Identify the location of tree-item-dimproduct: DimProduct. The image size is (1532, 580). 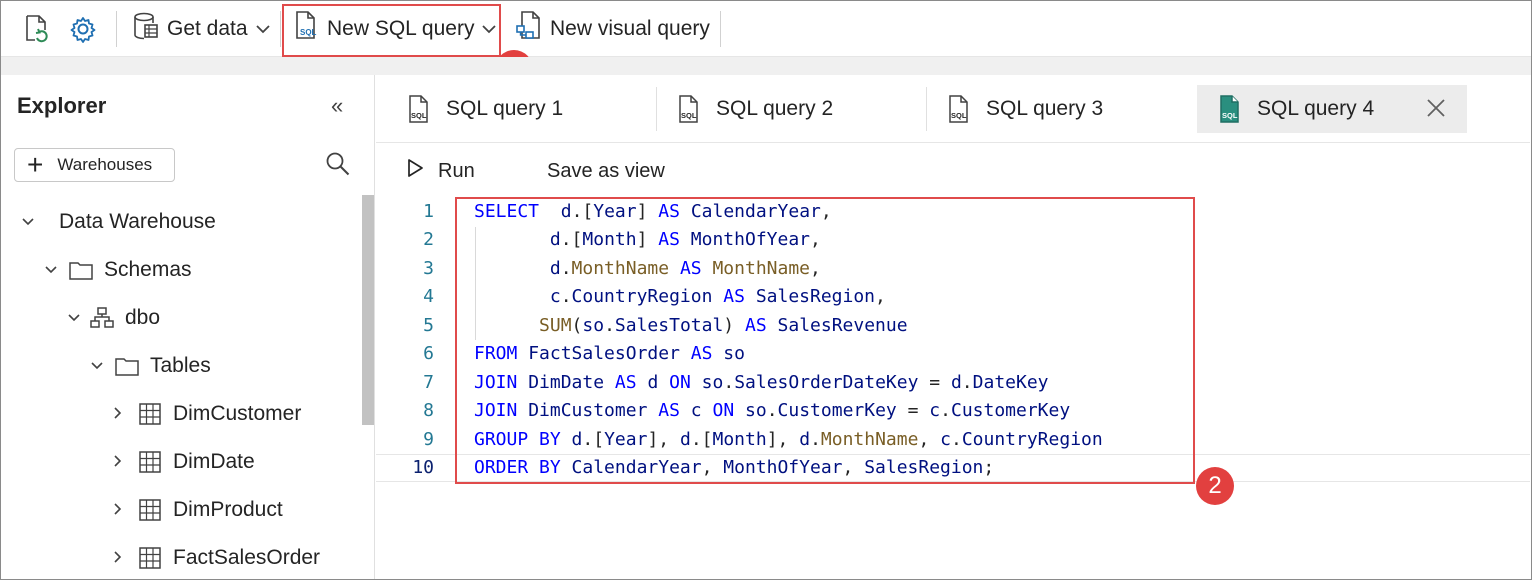
(198, 510).